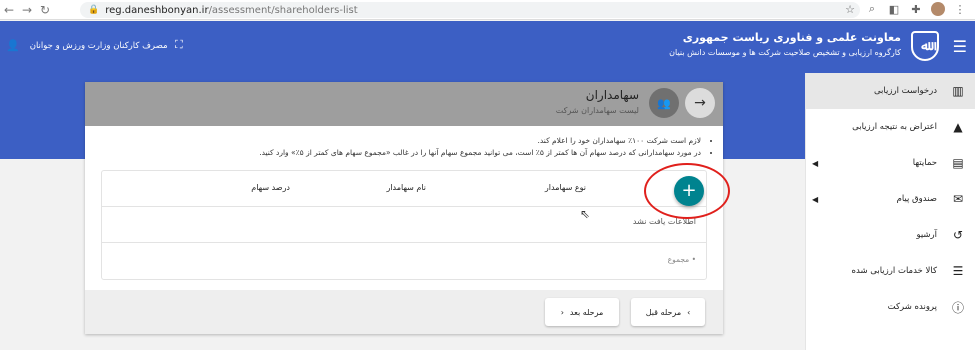  I want to click on chevron-left-icon: ‹, so click(562, 312).